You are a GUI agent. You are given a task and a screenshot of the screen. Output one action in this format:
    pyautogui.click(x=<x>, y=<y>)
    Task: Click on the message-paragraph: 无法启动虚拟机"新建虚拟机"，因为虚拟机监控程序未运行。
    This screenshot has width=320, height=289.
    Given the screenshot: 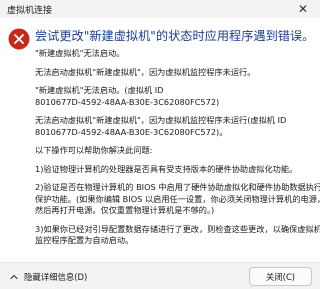 What is the action you would take?
    pyautogui.click(x=145, y=71)
    